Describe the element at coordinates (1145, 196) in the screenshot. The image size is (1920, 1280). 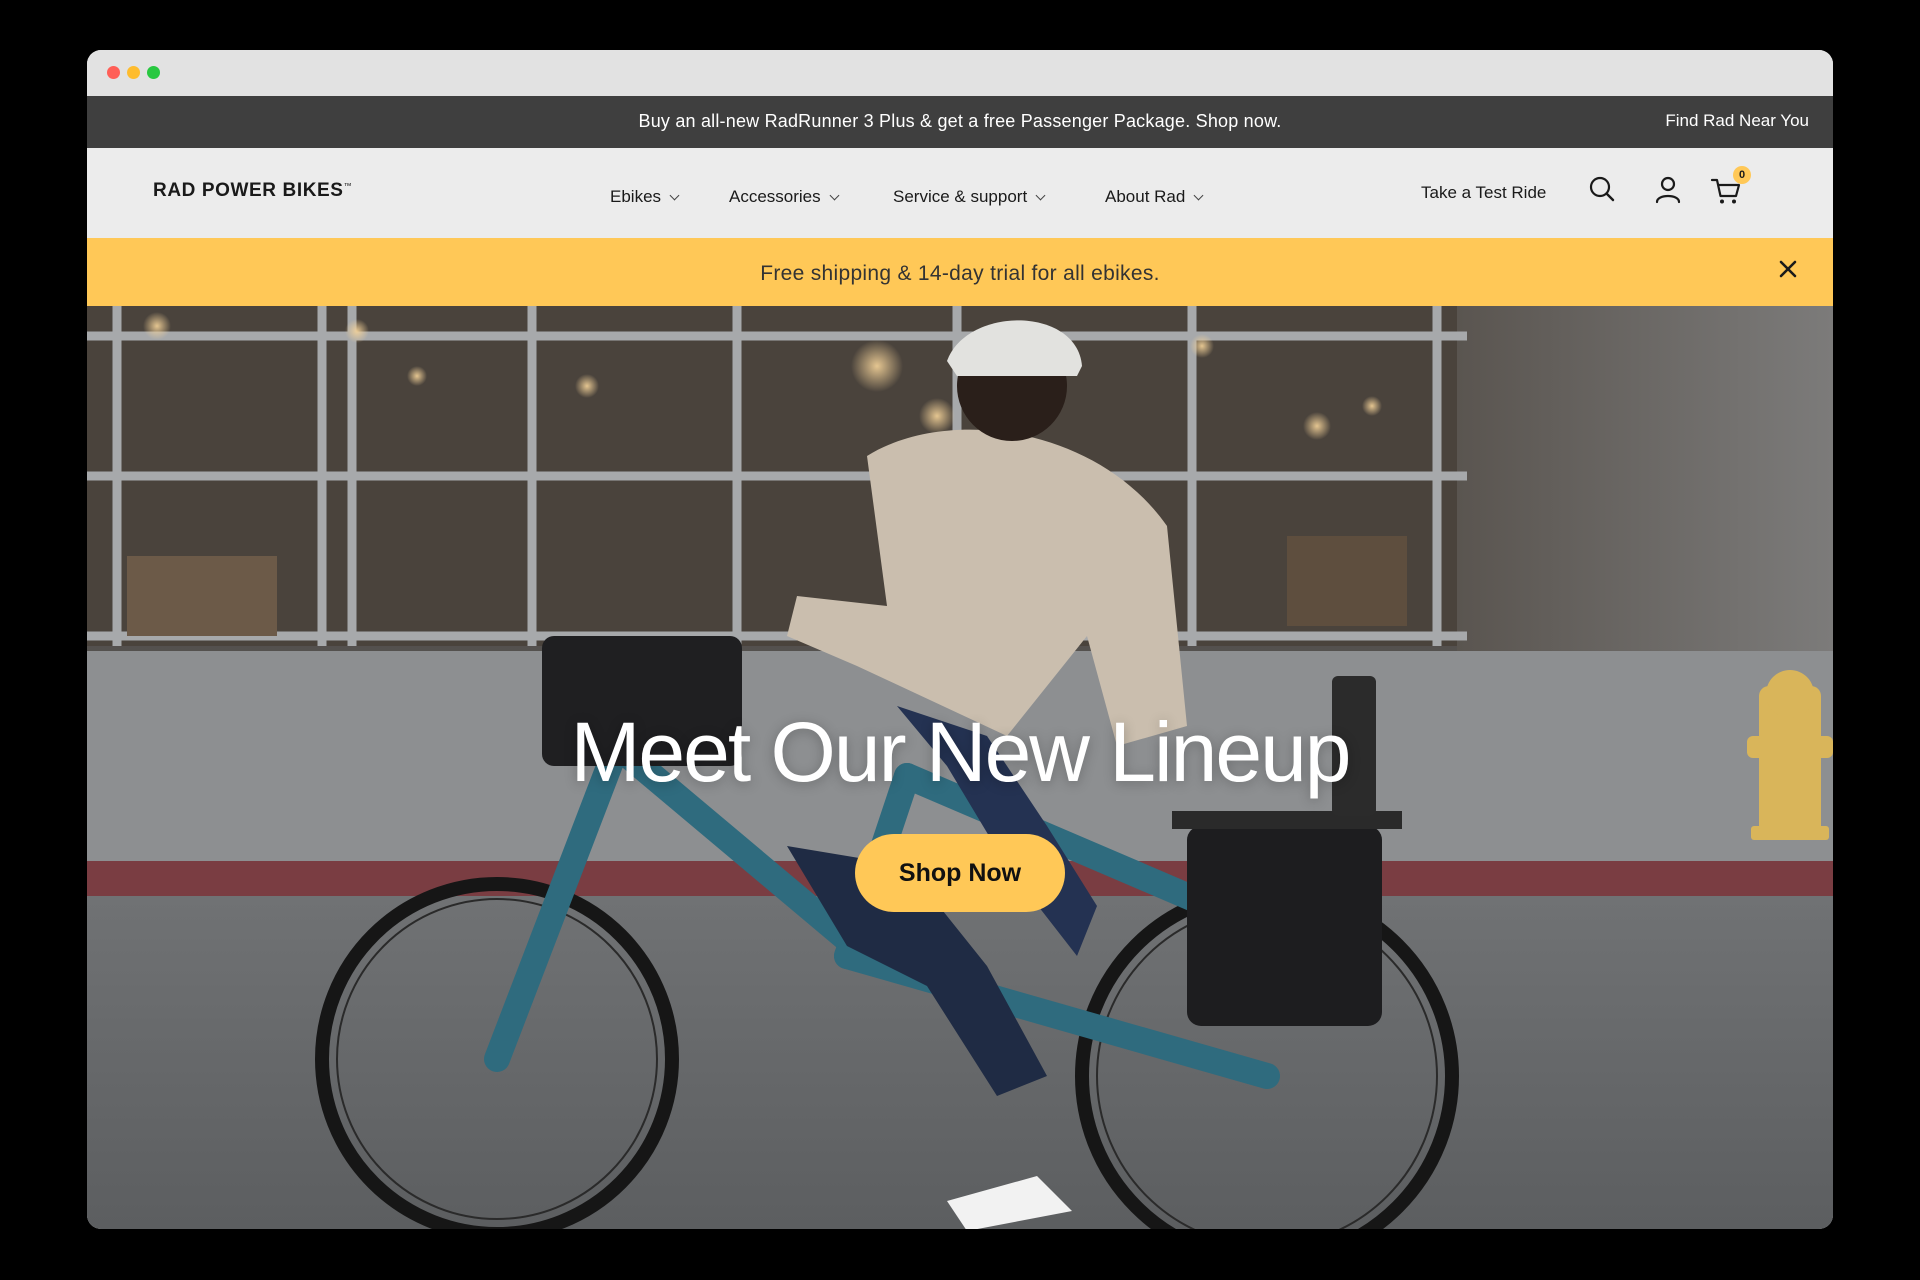
I see `nav-item-label: About Rad` at that location.